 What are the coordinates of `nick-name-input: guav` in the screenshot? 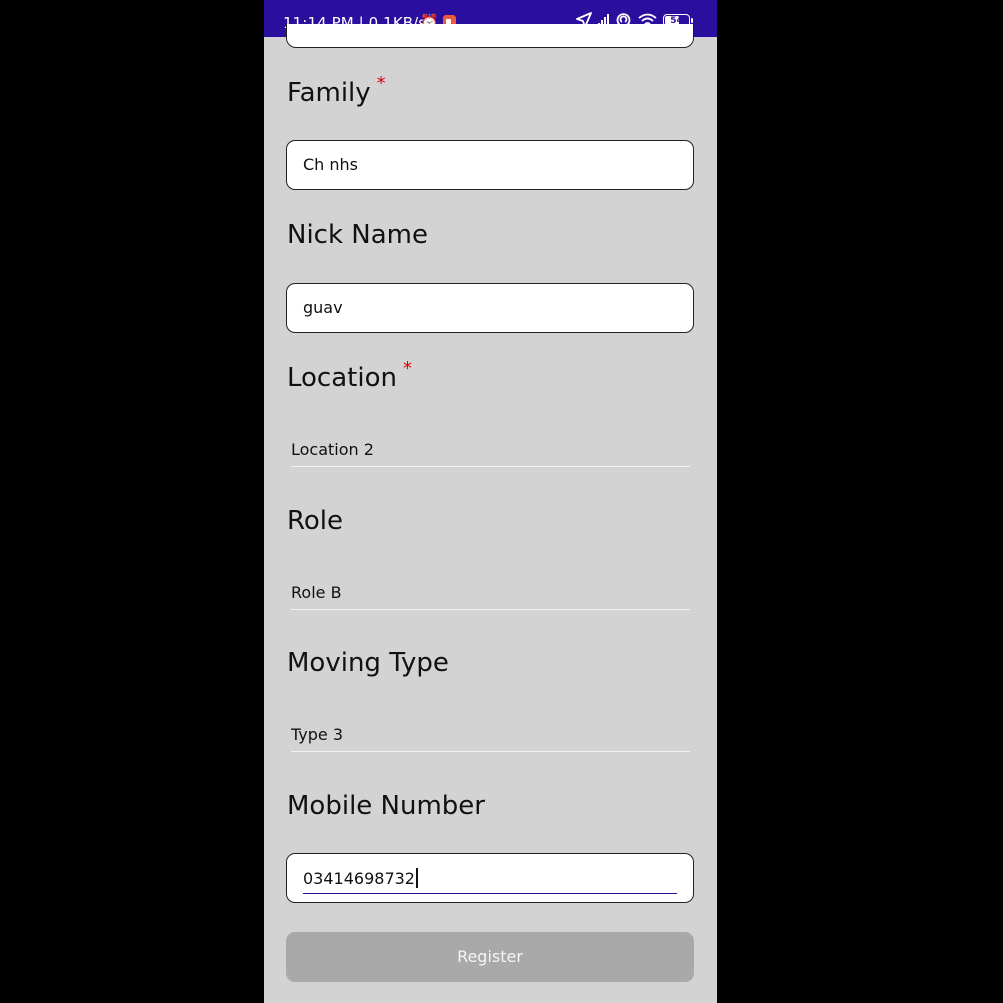 It's located at (490, 308).